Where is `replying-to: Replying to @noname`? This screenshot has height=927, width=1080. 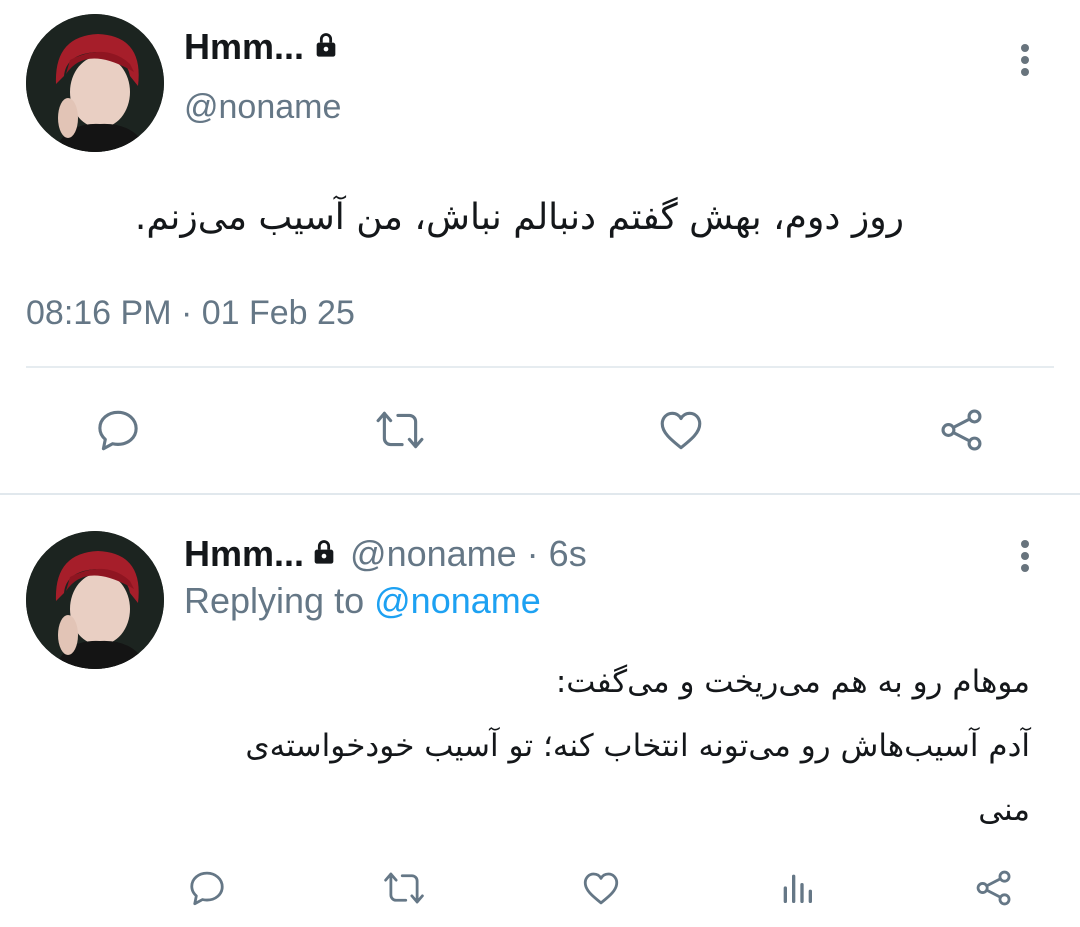
replying-to: Replying to @noname is located at coordinates (362, 600).